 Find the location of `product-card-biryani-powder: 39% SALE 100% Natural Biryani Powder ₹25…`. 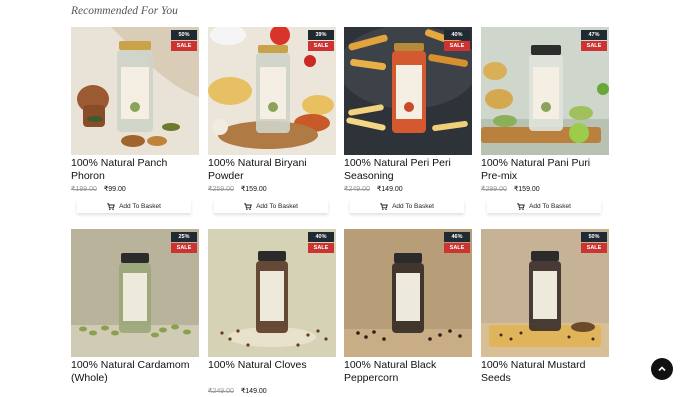

product-card-biryani-powder: 39% SALE 100% Natural Biryani Powder ₹25… is located at coordinates (272, 120).